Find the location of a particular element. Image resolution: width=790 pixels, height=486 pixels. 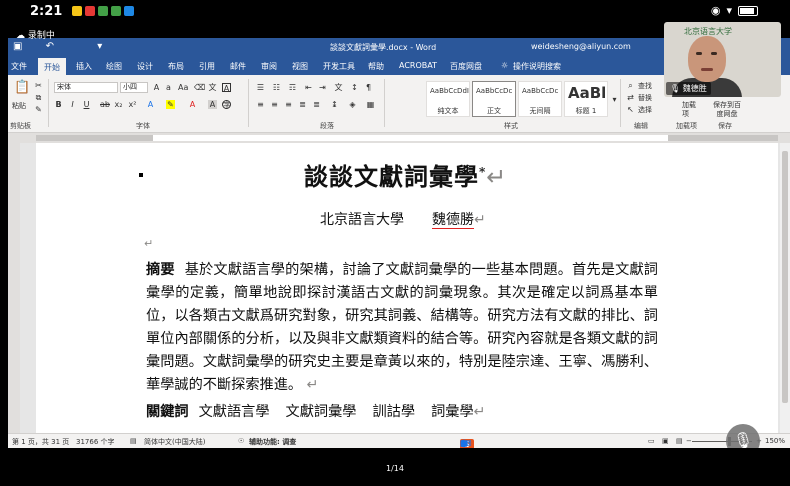

char-border-icon: A is located at coordinates (226, 88).